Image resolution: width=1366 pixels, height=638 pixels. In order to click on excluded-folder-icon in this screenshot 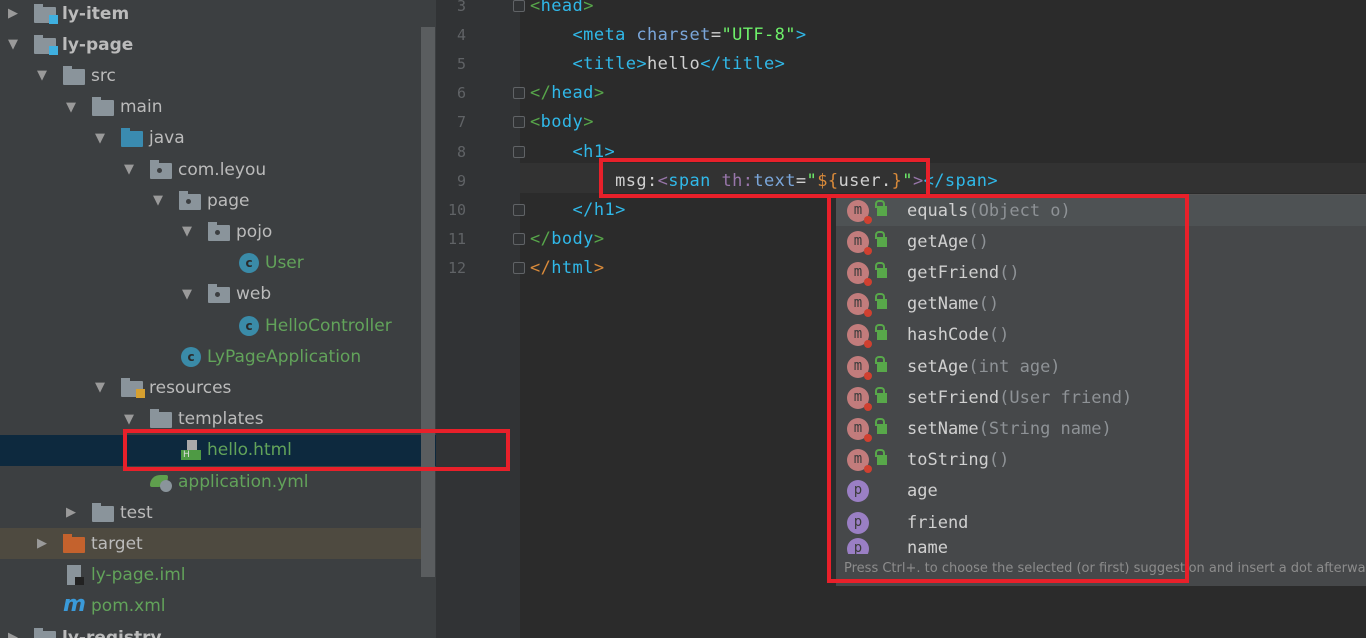, I will do `click(75, 543)`.